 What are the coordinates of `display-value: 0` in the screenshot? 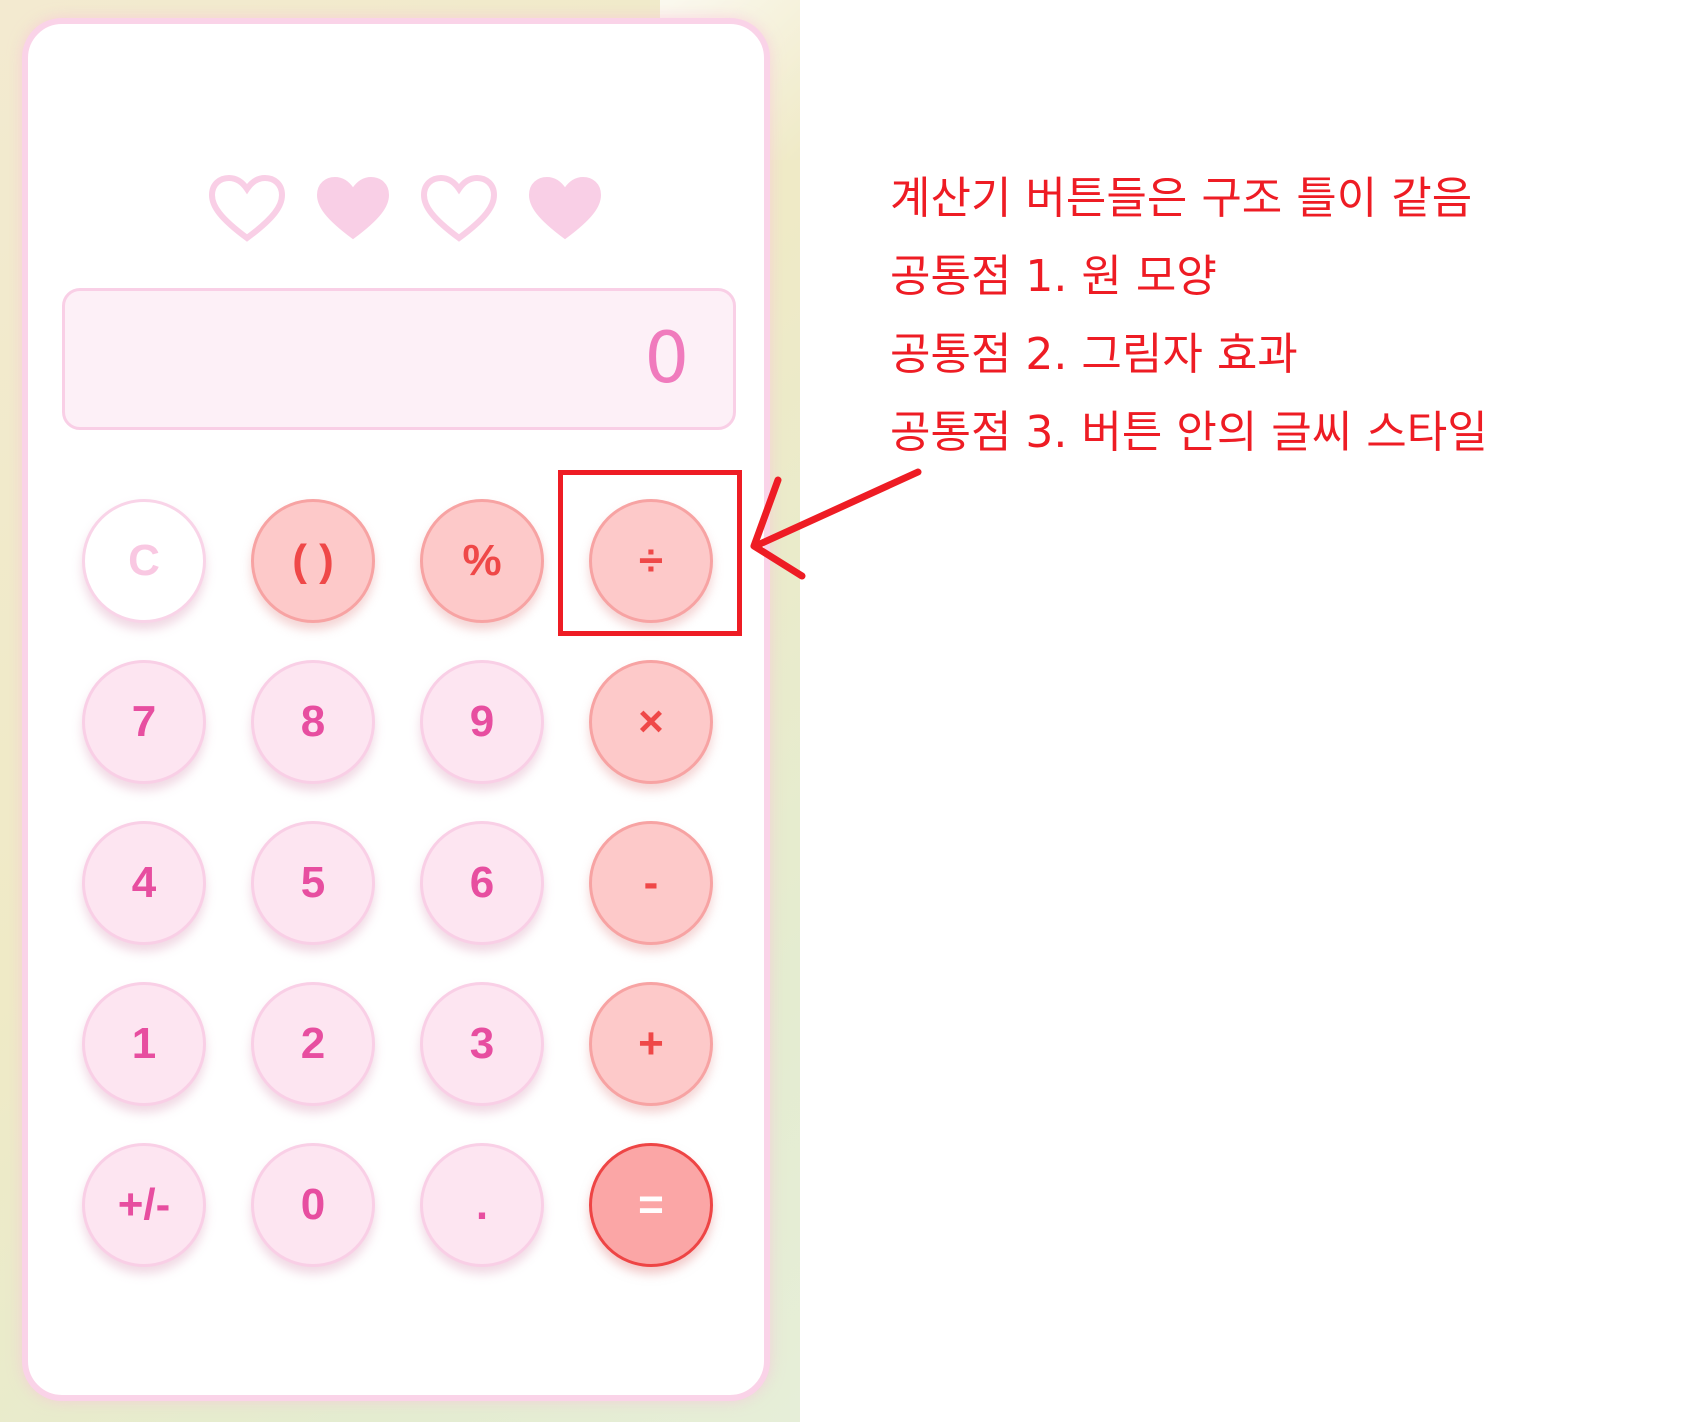 It's located at (666, 358).